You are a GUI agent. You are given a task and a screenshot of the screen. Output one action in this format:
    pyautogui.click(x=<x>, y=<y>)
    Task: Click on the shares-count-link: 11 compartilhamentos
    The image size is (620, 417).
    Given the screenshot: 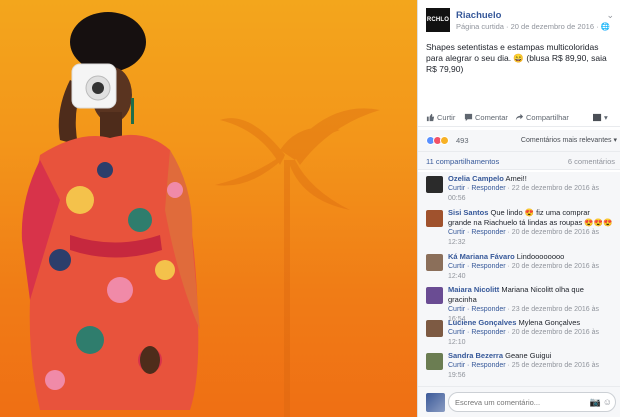 What is the action you would take?
    pyautogui.click(x=462, y=161)
    